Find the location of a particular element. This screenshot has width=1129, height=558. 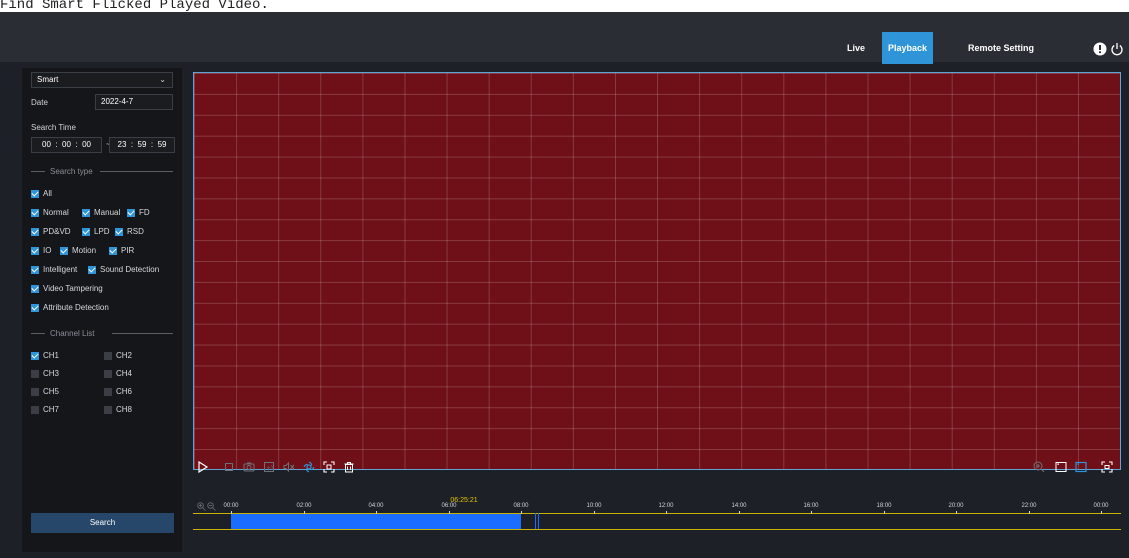

checkbox-io: IO is located at coordinates (41, 250).